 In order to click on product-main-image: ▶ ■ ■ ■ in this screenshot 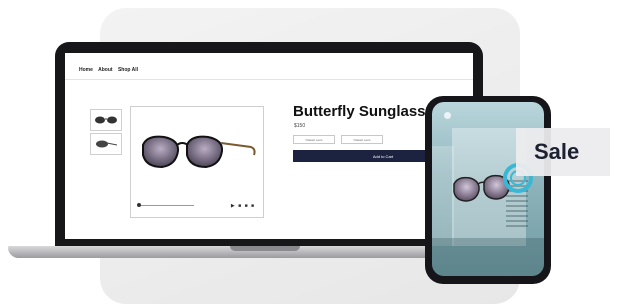, I will do `click(197, 162)`.